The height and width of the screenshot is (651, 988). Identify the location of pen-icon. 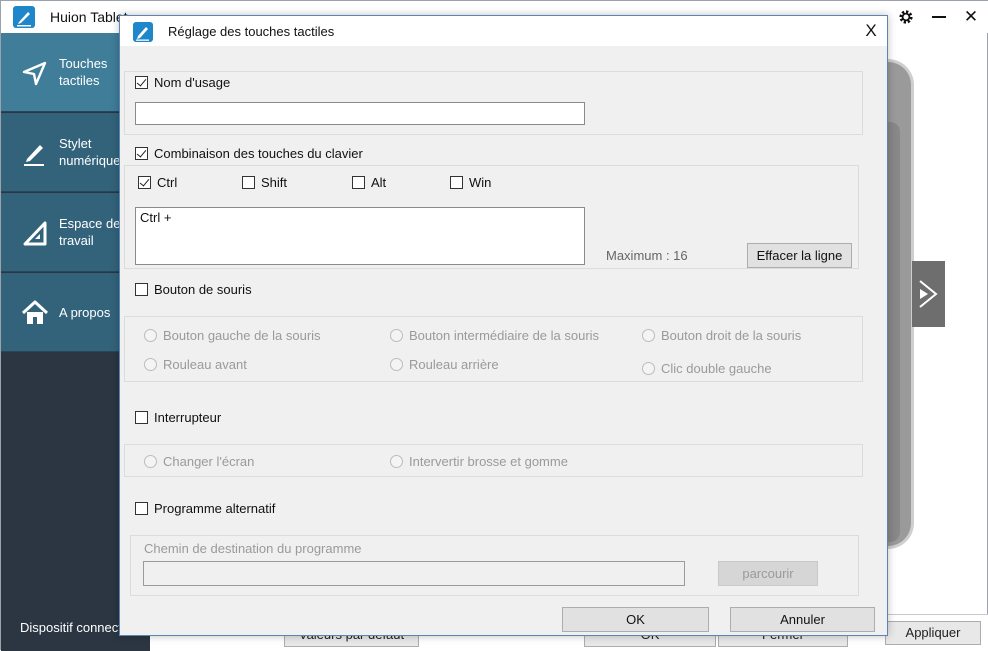
(34, 155).